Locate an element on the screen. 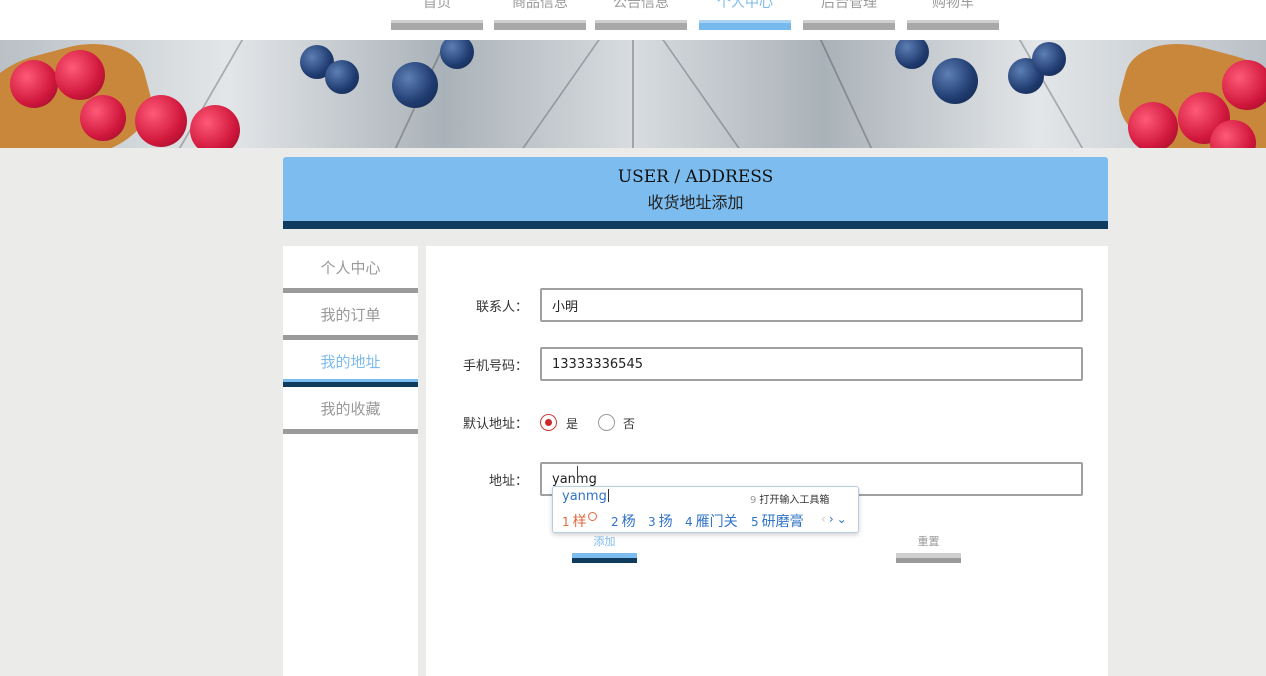  sidebar-item-favorites: 我的收藏 is located at coordinates (350, 410).